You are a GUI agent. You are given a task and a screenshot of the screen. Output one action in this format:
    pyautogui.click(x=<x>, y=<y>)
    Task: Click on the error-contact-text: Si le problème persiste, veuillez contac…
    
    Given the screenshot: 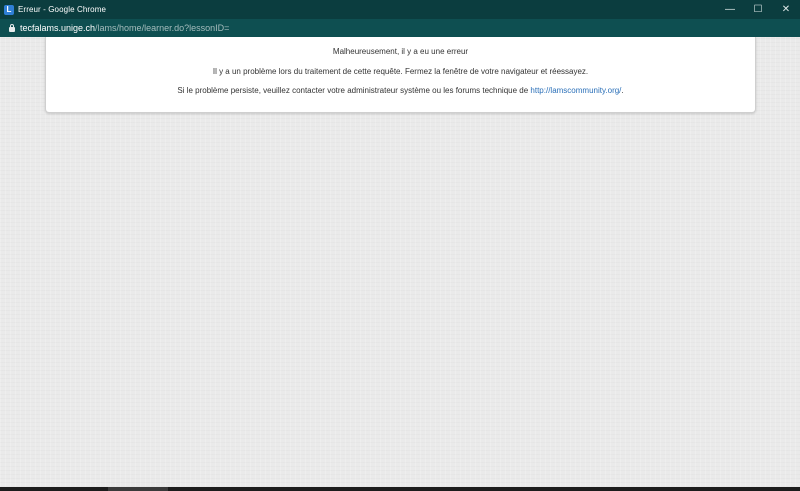 What is the action you would take?
    pyautogui.click(x=354, y=90)
    